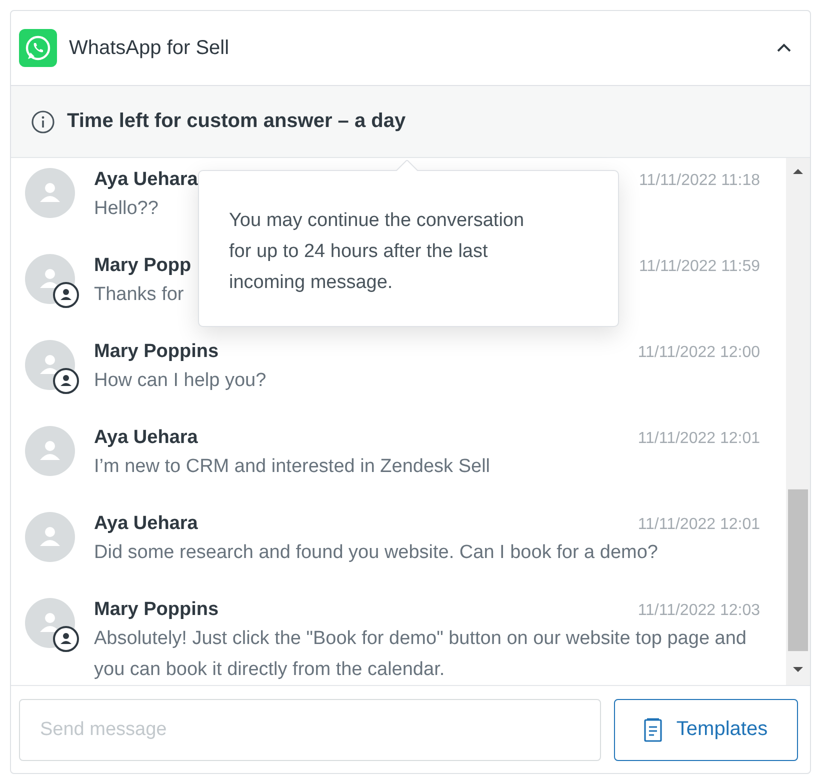 The width and height of the screenshot is (819, 780). Describe the element at coordinates (784, 48) in the screenshot. I see `chevron-icon` at that location.